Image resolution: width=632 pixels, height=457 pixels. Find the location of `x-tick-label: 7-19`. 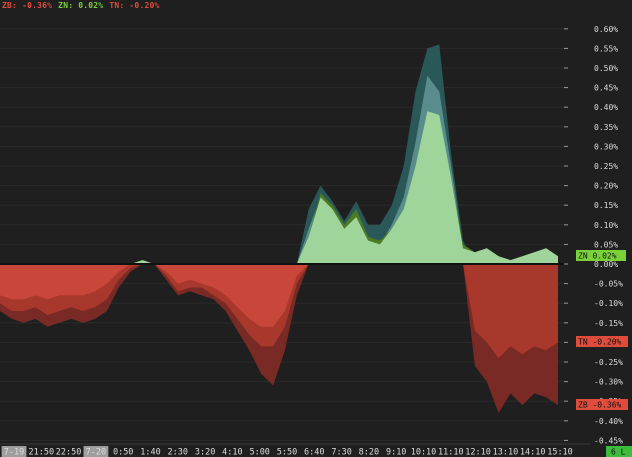

x-tick-label: 7-19 is located at coordinates (14, 452).